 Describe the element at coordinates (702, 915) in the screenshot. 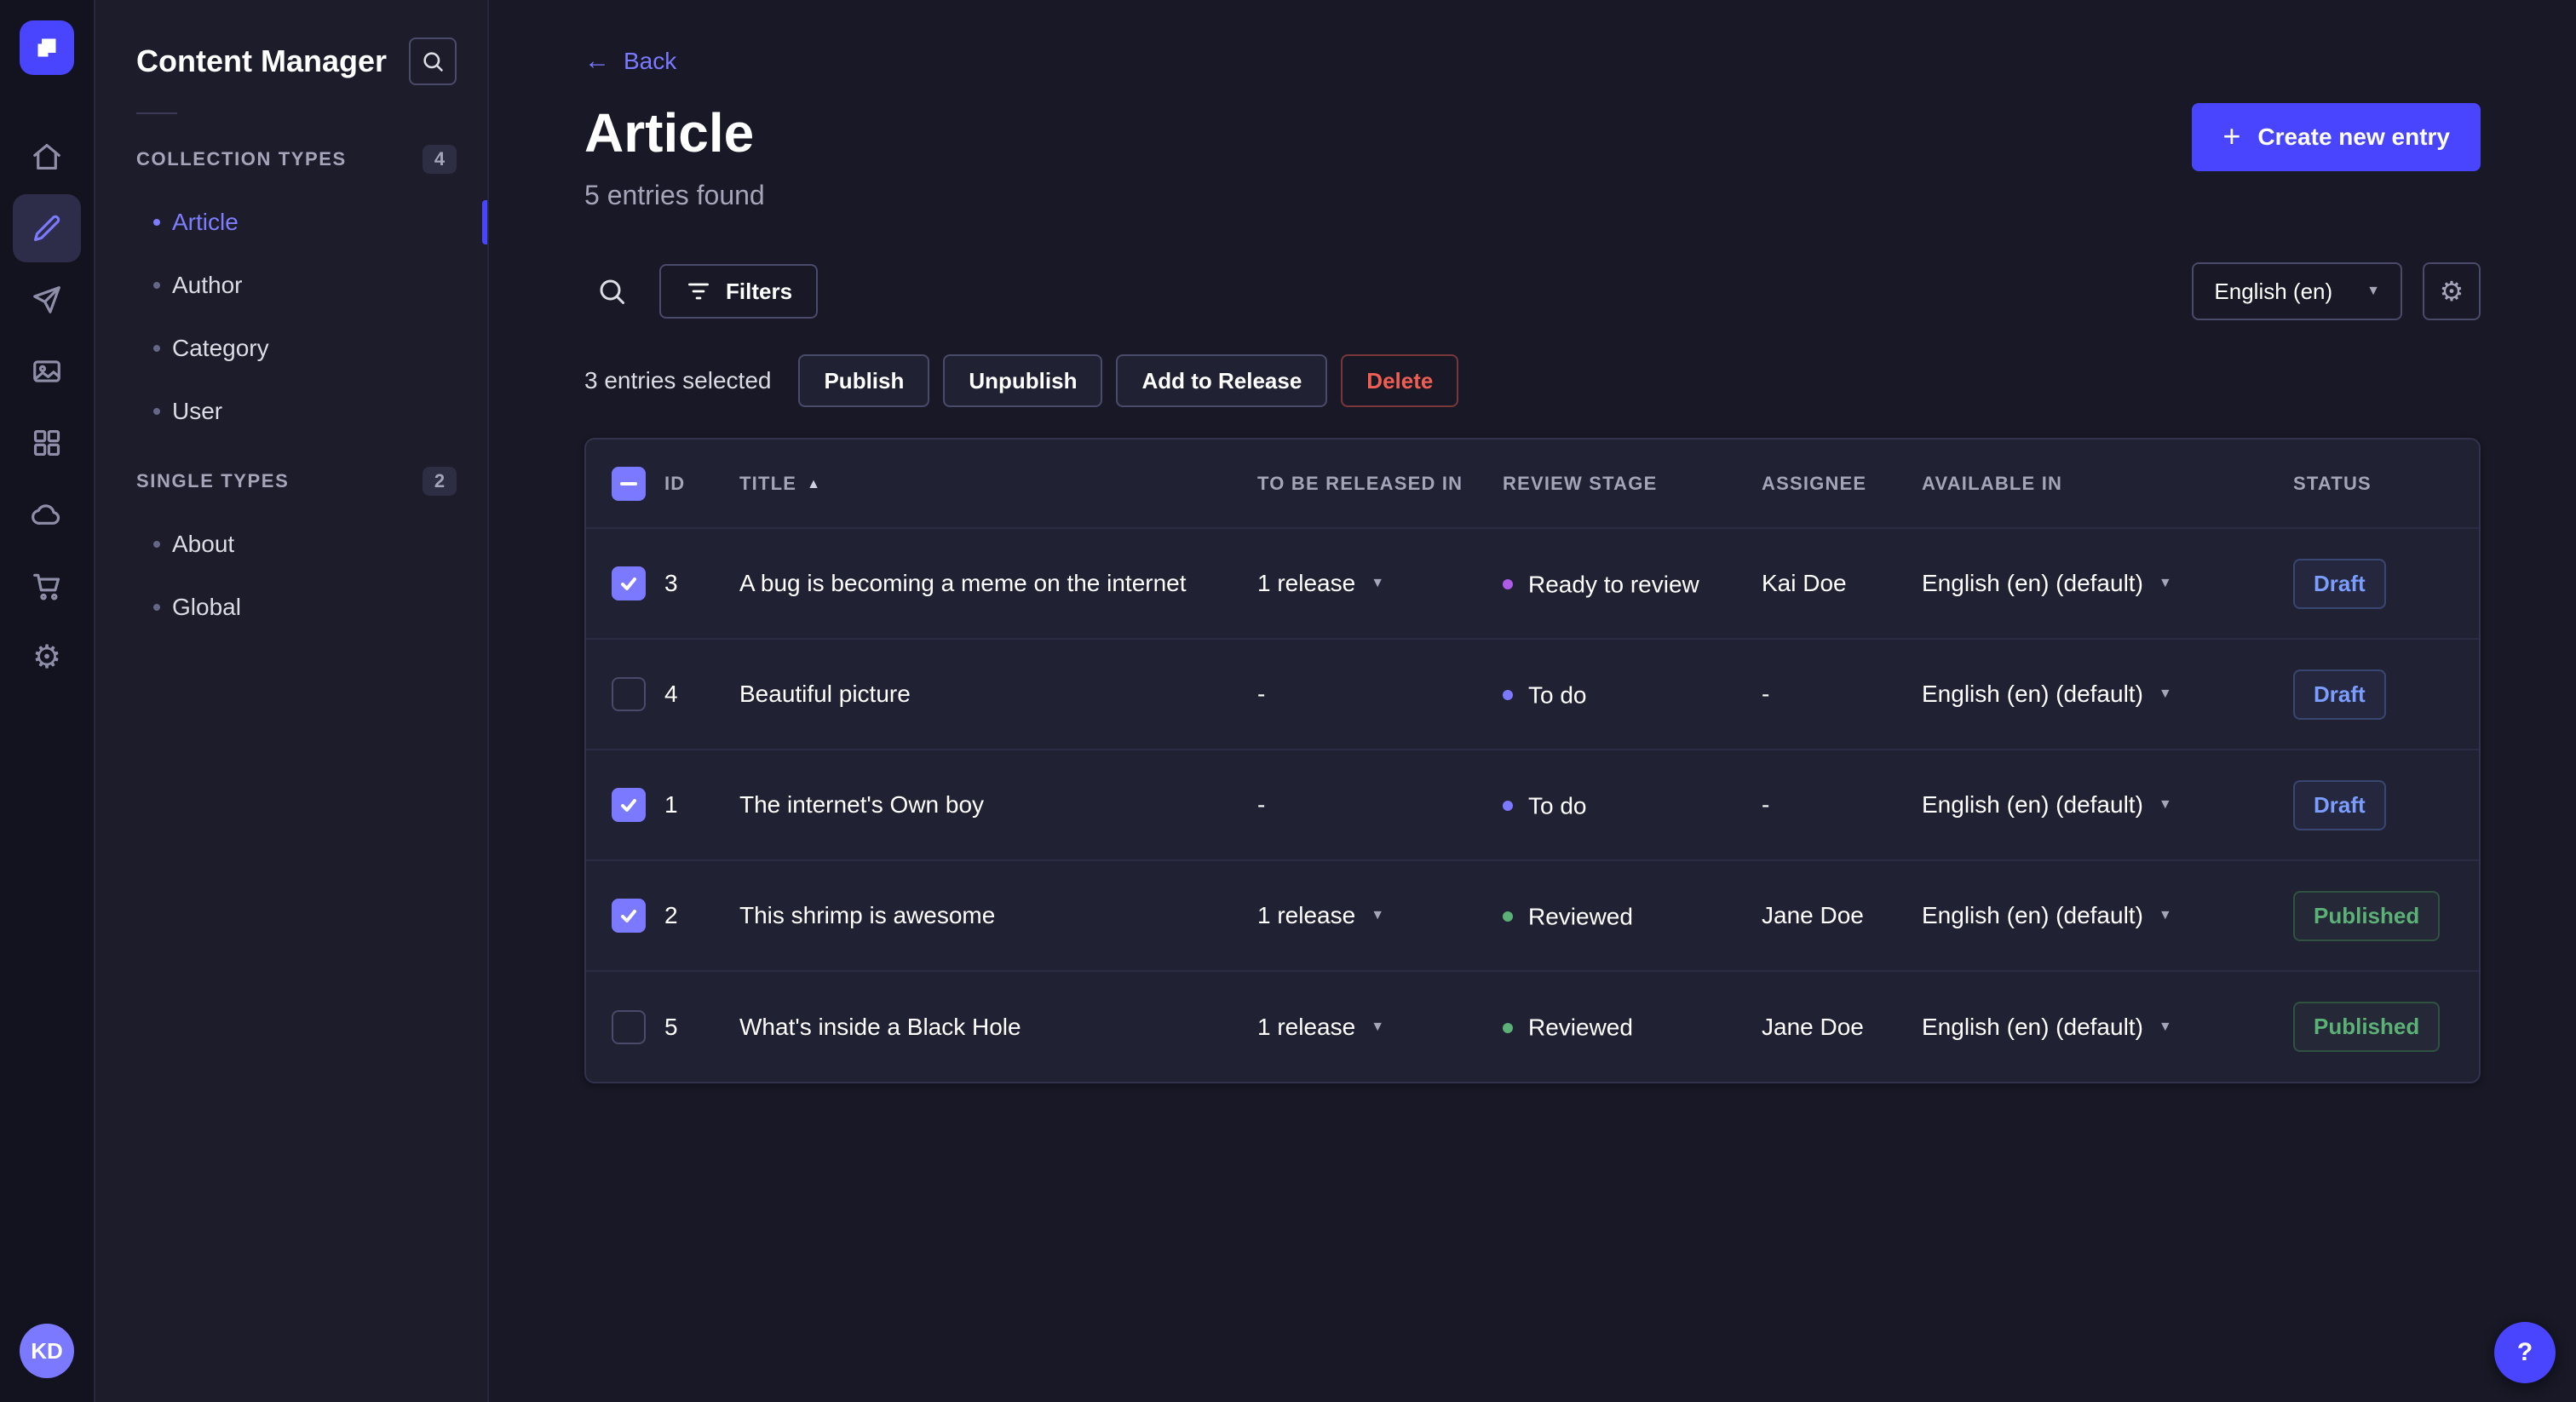

I see `row-id: 2` at that location.